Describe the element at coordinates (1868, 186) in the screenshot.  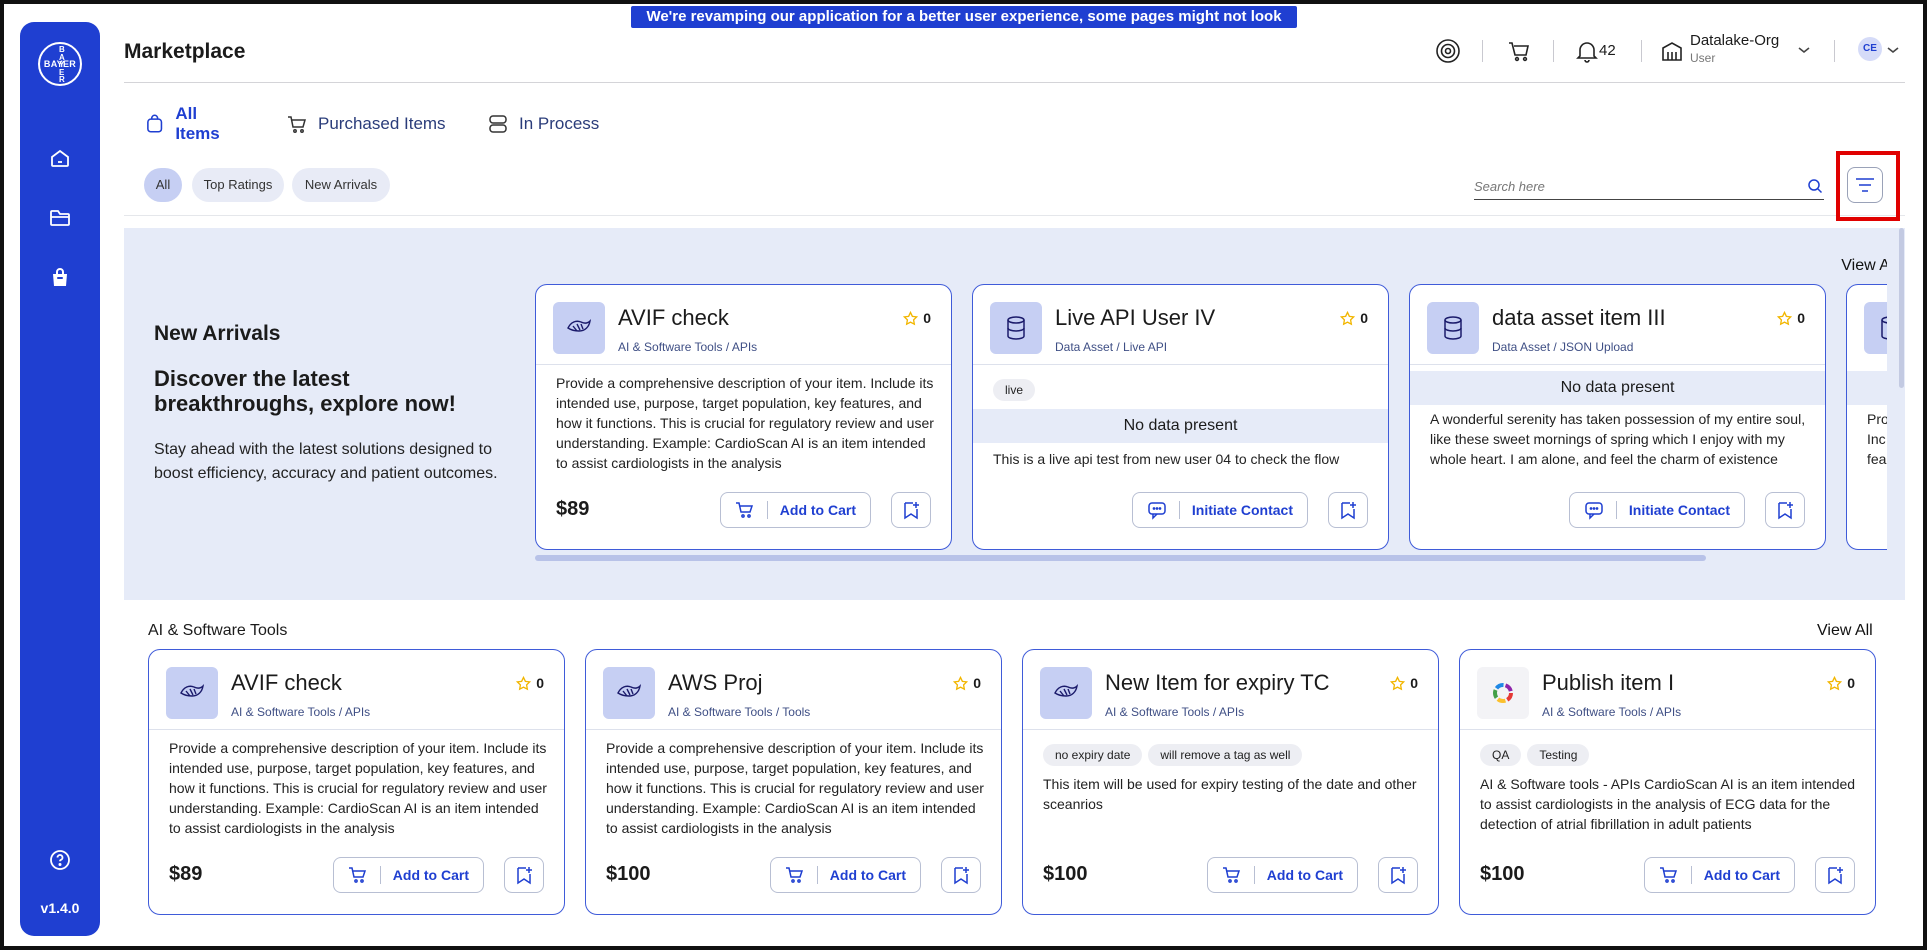
I see `filter-highlight-box` at that location.